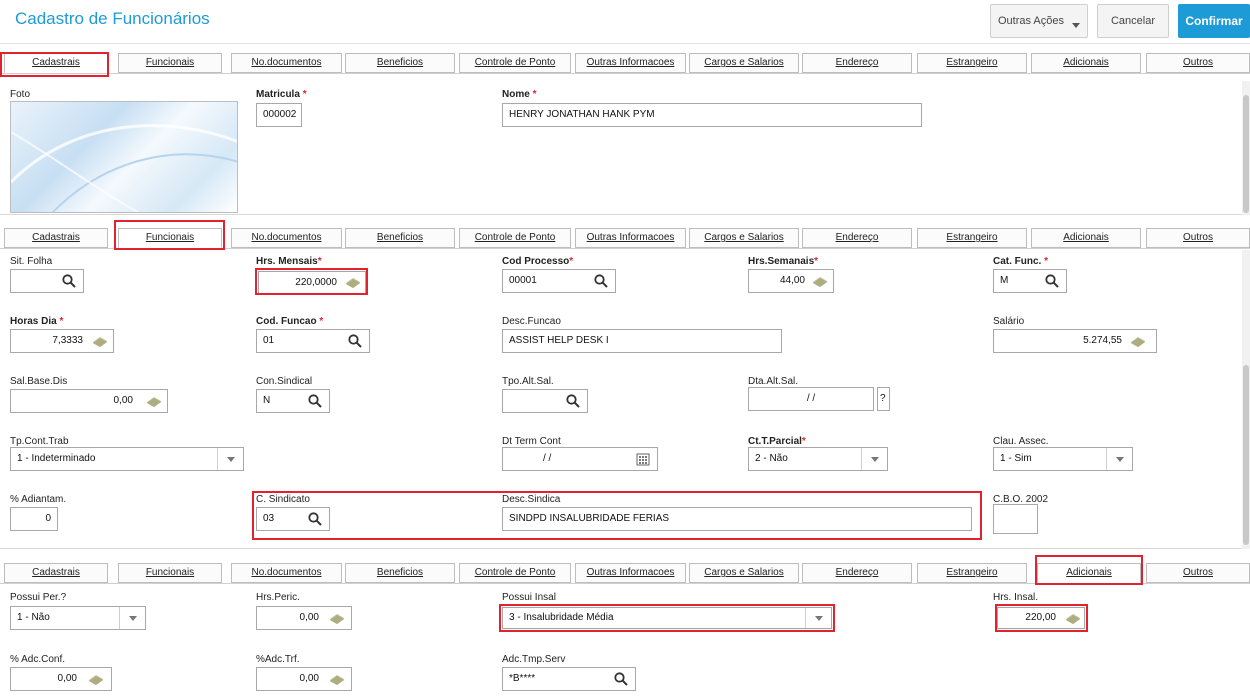  What do you see at coordinates (818, 459) in the screenshot?
I see `ct-parcial-select: 2 - Não` at bounding box center [818, 459].